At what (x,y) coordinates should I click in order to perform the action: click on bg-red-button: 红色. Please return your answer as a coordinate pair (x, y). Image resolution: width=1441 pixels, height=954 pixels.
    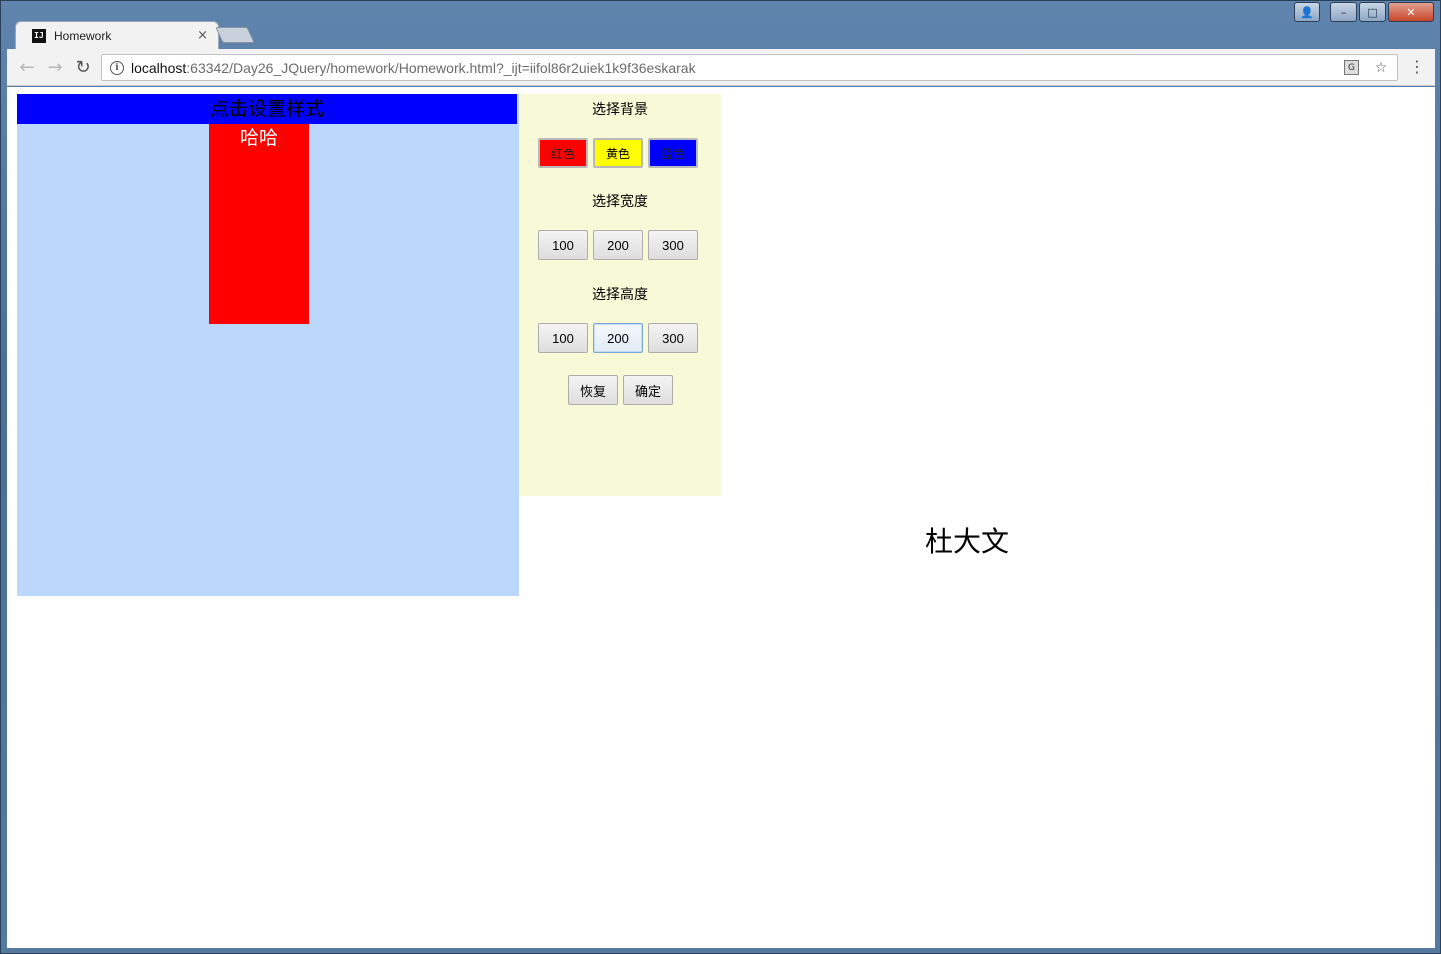
    Looking at the image, I should click on (563, 153).